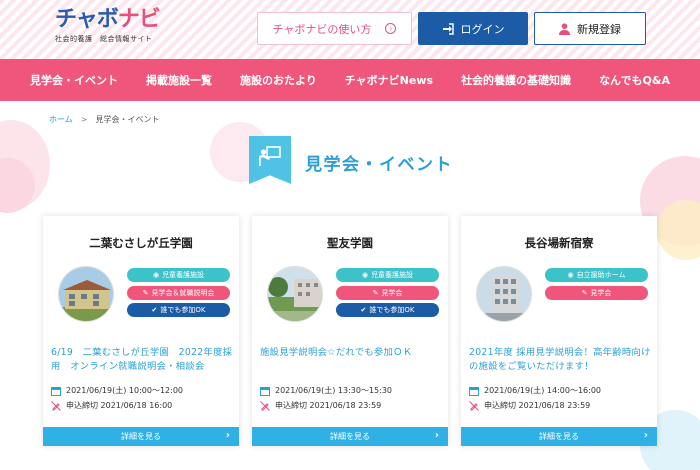  I want to click on tag-list: ◉ 自立援助ホーム ✎ 見学会, so click(596, 285).